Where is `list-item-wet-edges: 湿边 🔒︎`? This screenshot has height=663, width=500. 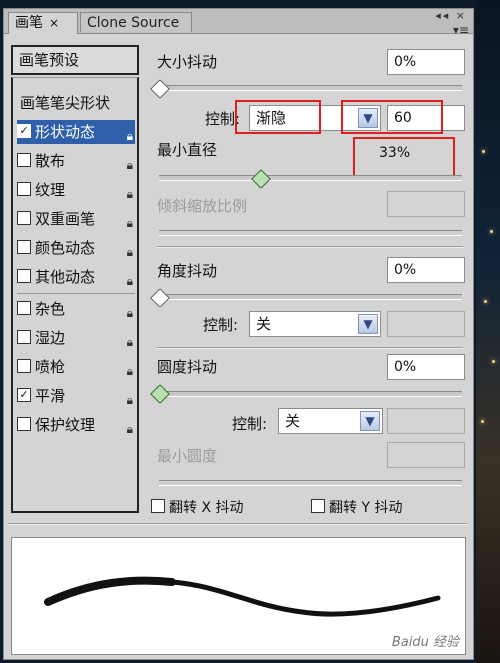 list-item-wet-edges: 湿边 🔒︎ is located at coordinates (76, 338).